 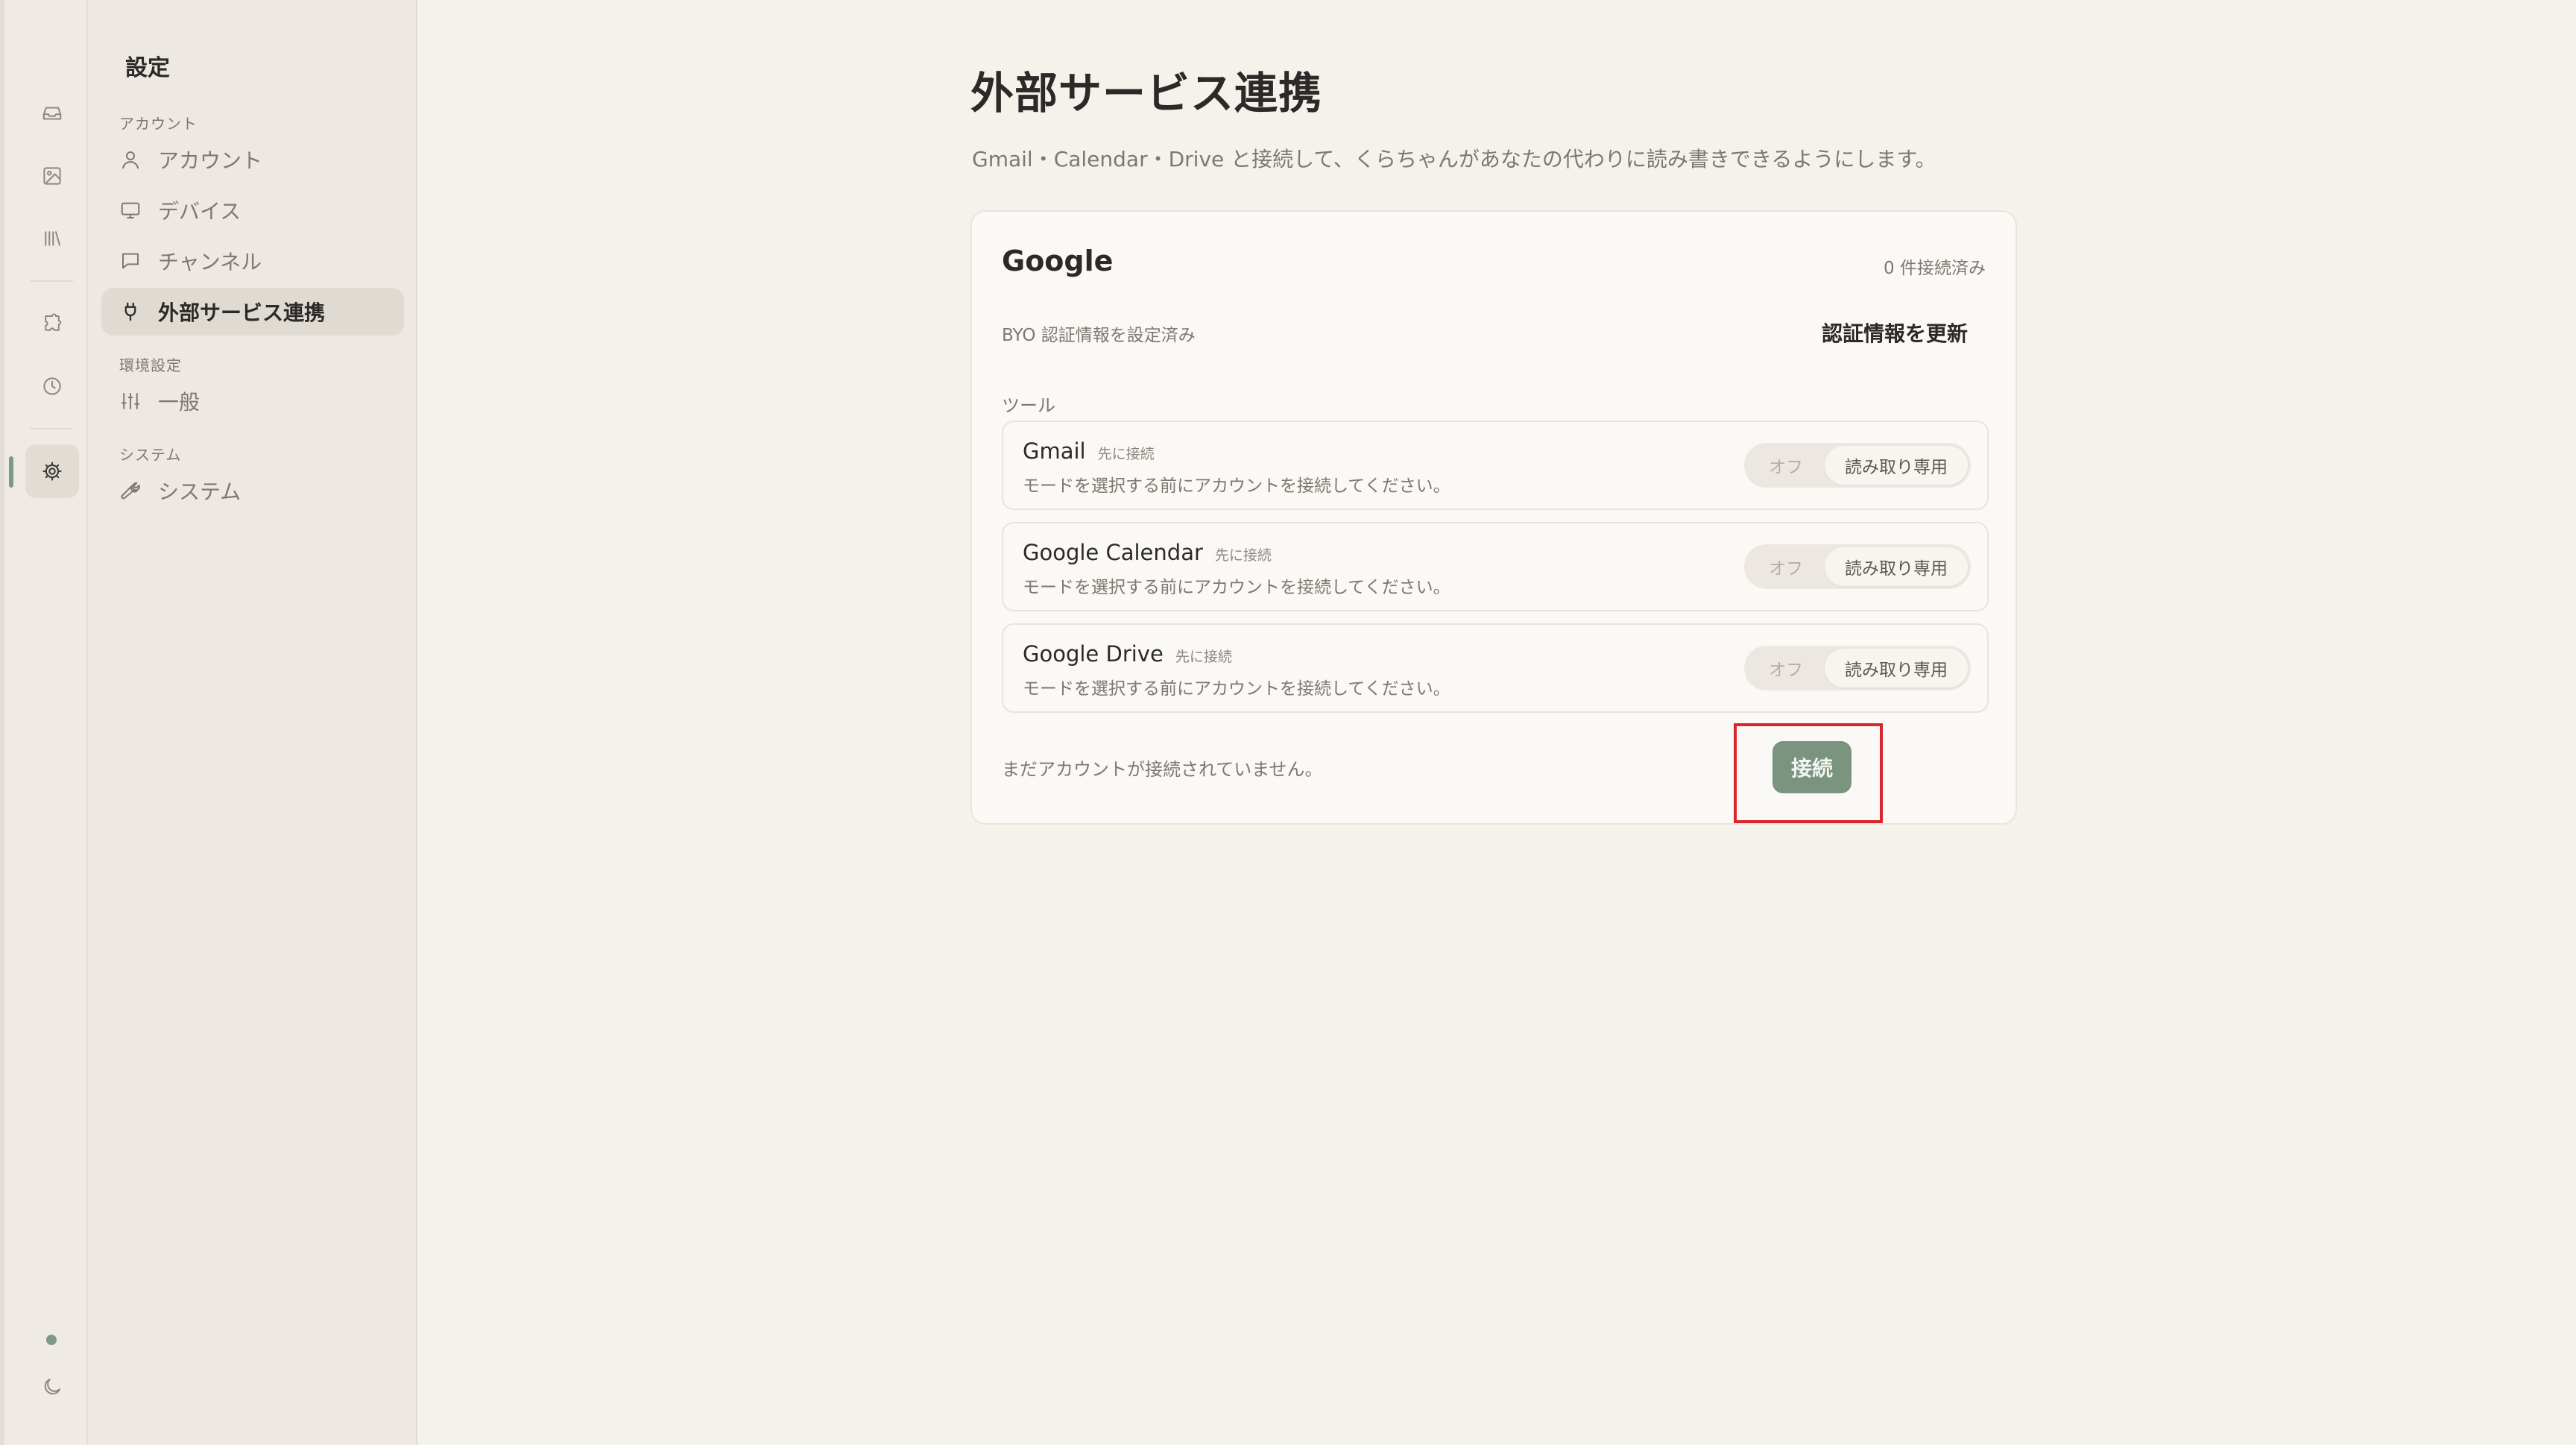 What do you see at coordinates (130, 210) in the screenshot?
I see `monitor-icon` at bounding box center [130, 210].